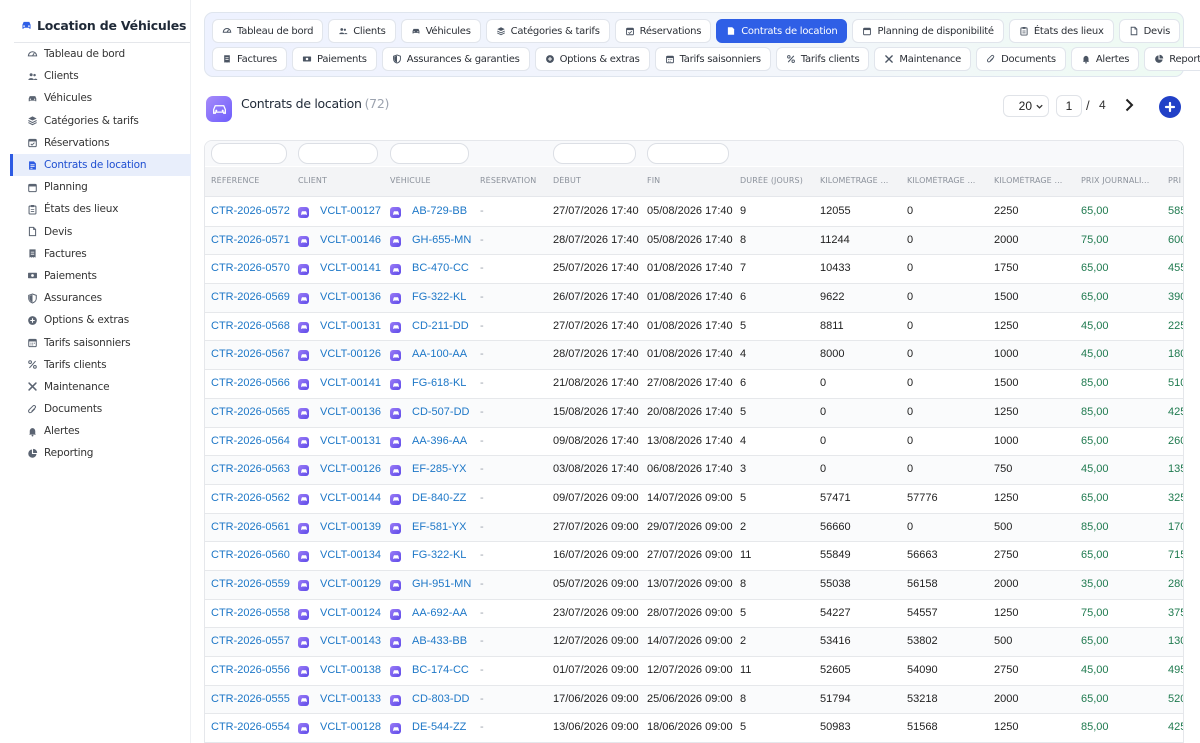  What do you see at coordinates (100, 276) in the screenshot?
I see `sidebar-item-paiements: Paiements` at bounding box center [100, 276].